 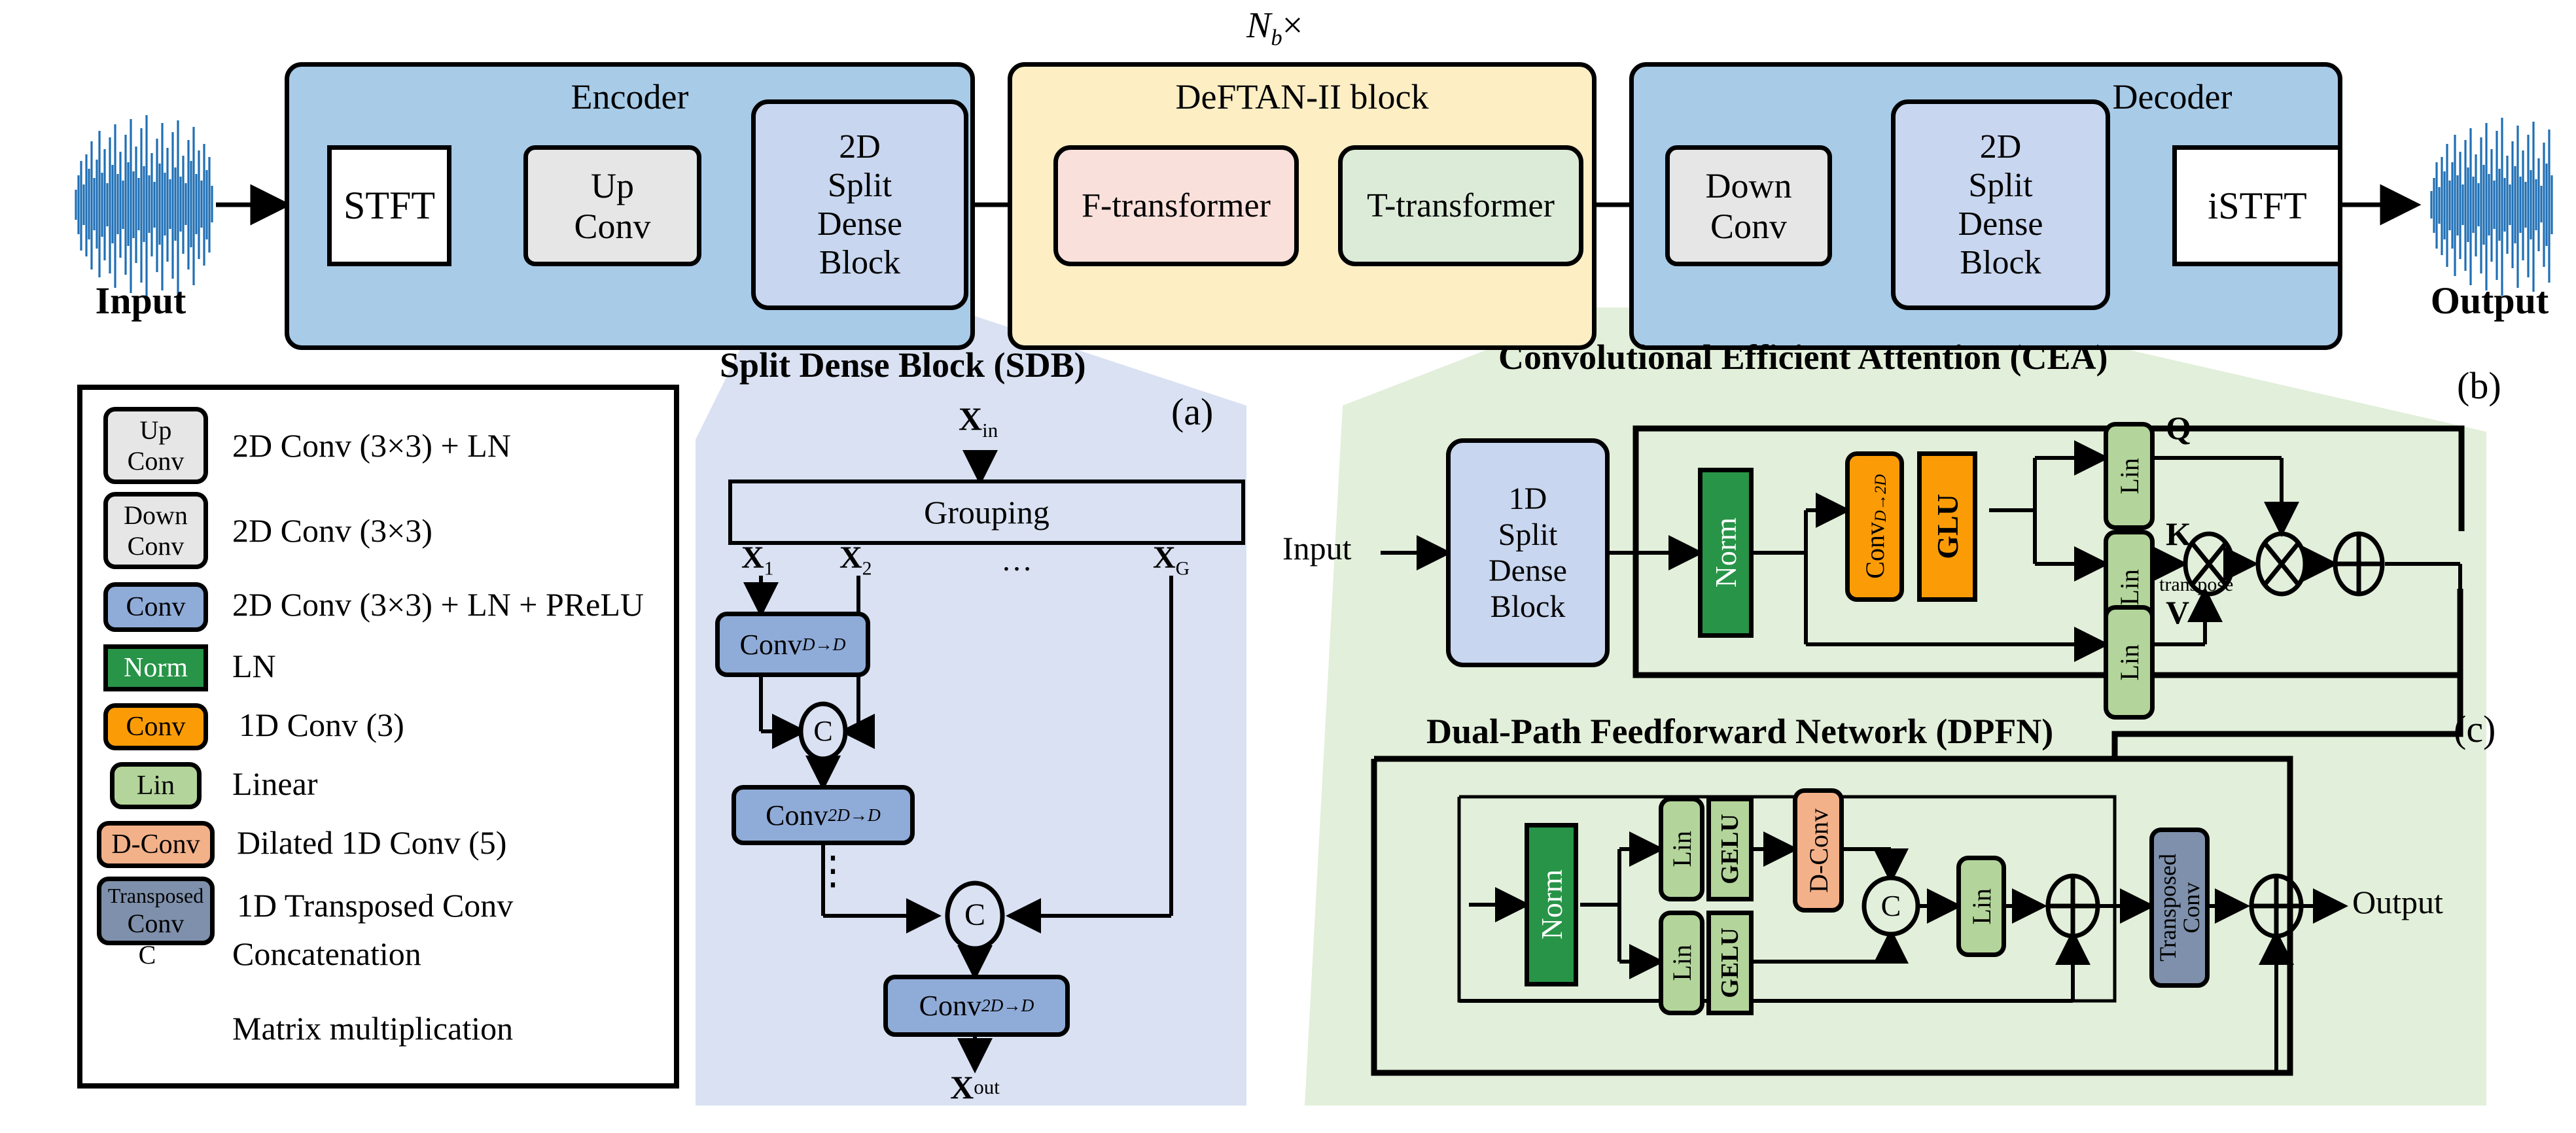 What do you see at coordinates (903, 365) in the screenshot?
I see `panel-a-title: Split Dense Block (SDB)` at bounding box center [903, 365].